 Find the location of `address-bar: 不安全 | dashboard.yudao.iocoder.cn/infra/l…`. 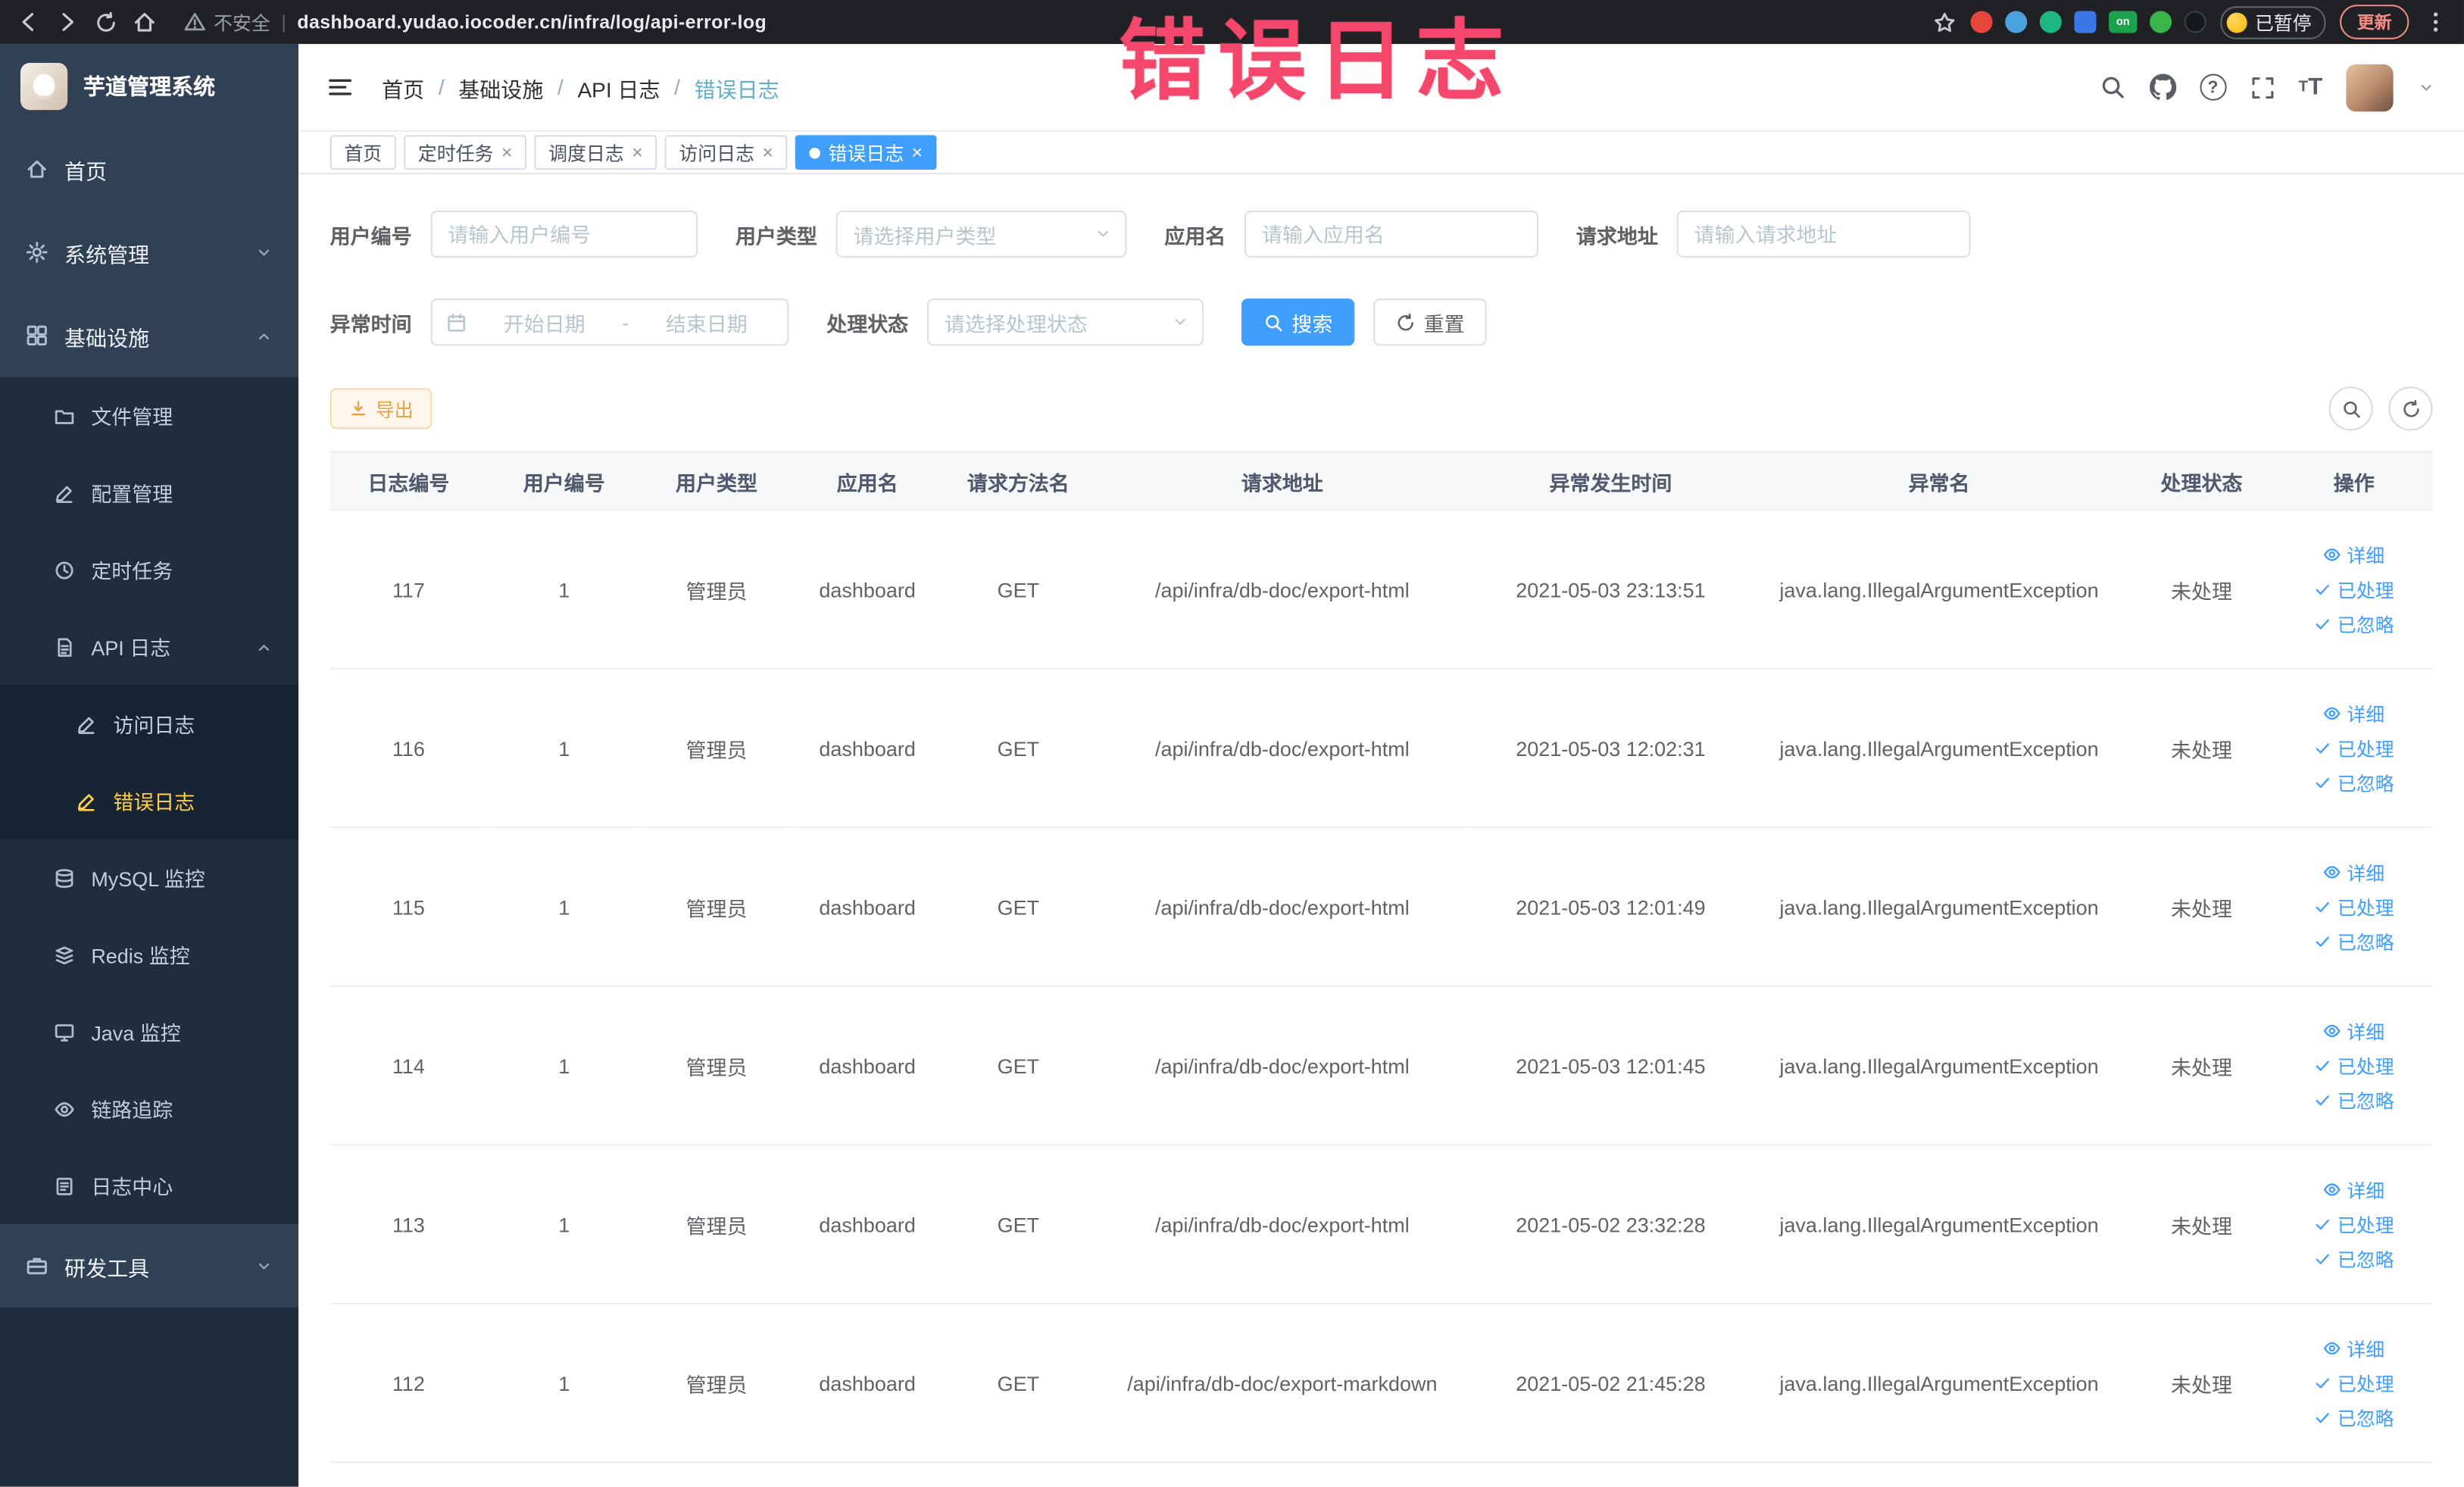

address-bar: 不安全 | dashboard.yudao.iocoder.cn/infra/l… is located at coordinates (1051, 21).